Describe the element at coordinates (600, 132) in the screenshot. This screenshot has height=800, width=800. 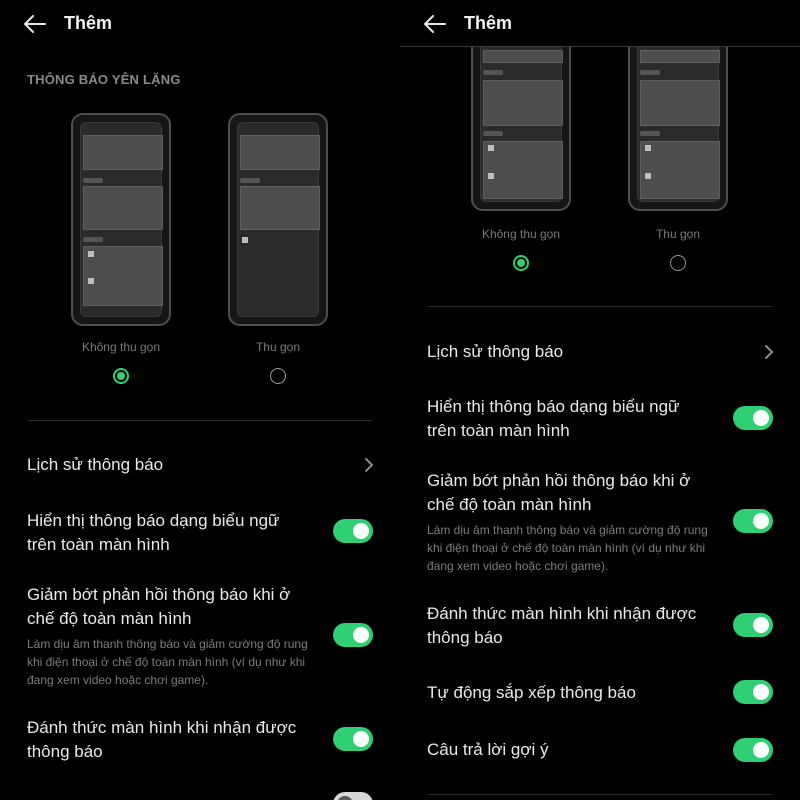
I see `preview-area` at that location.